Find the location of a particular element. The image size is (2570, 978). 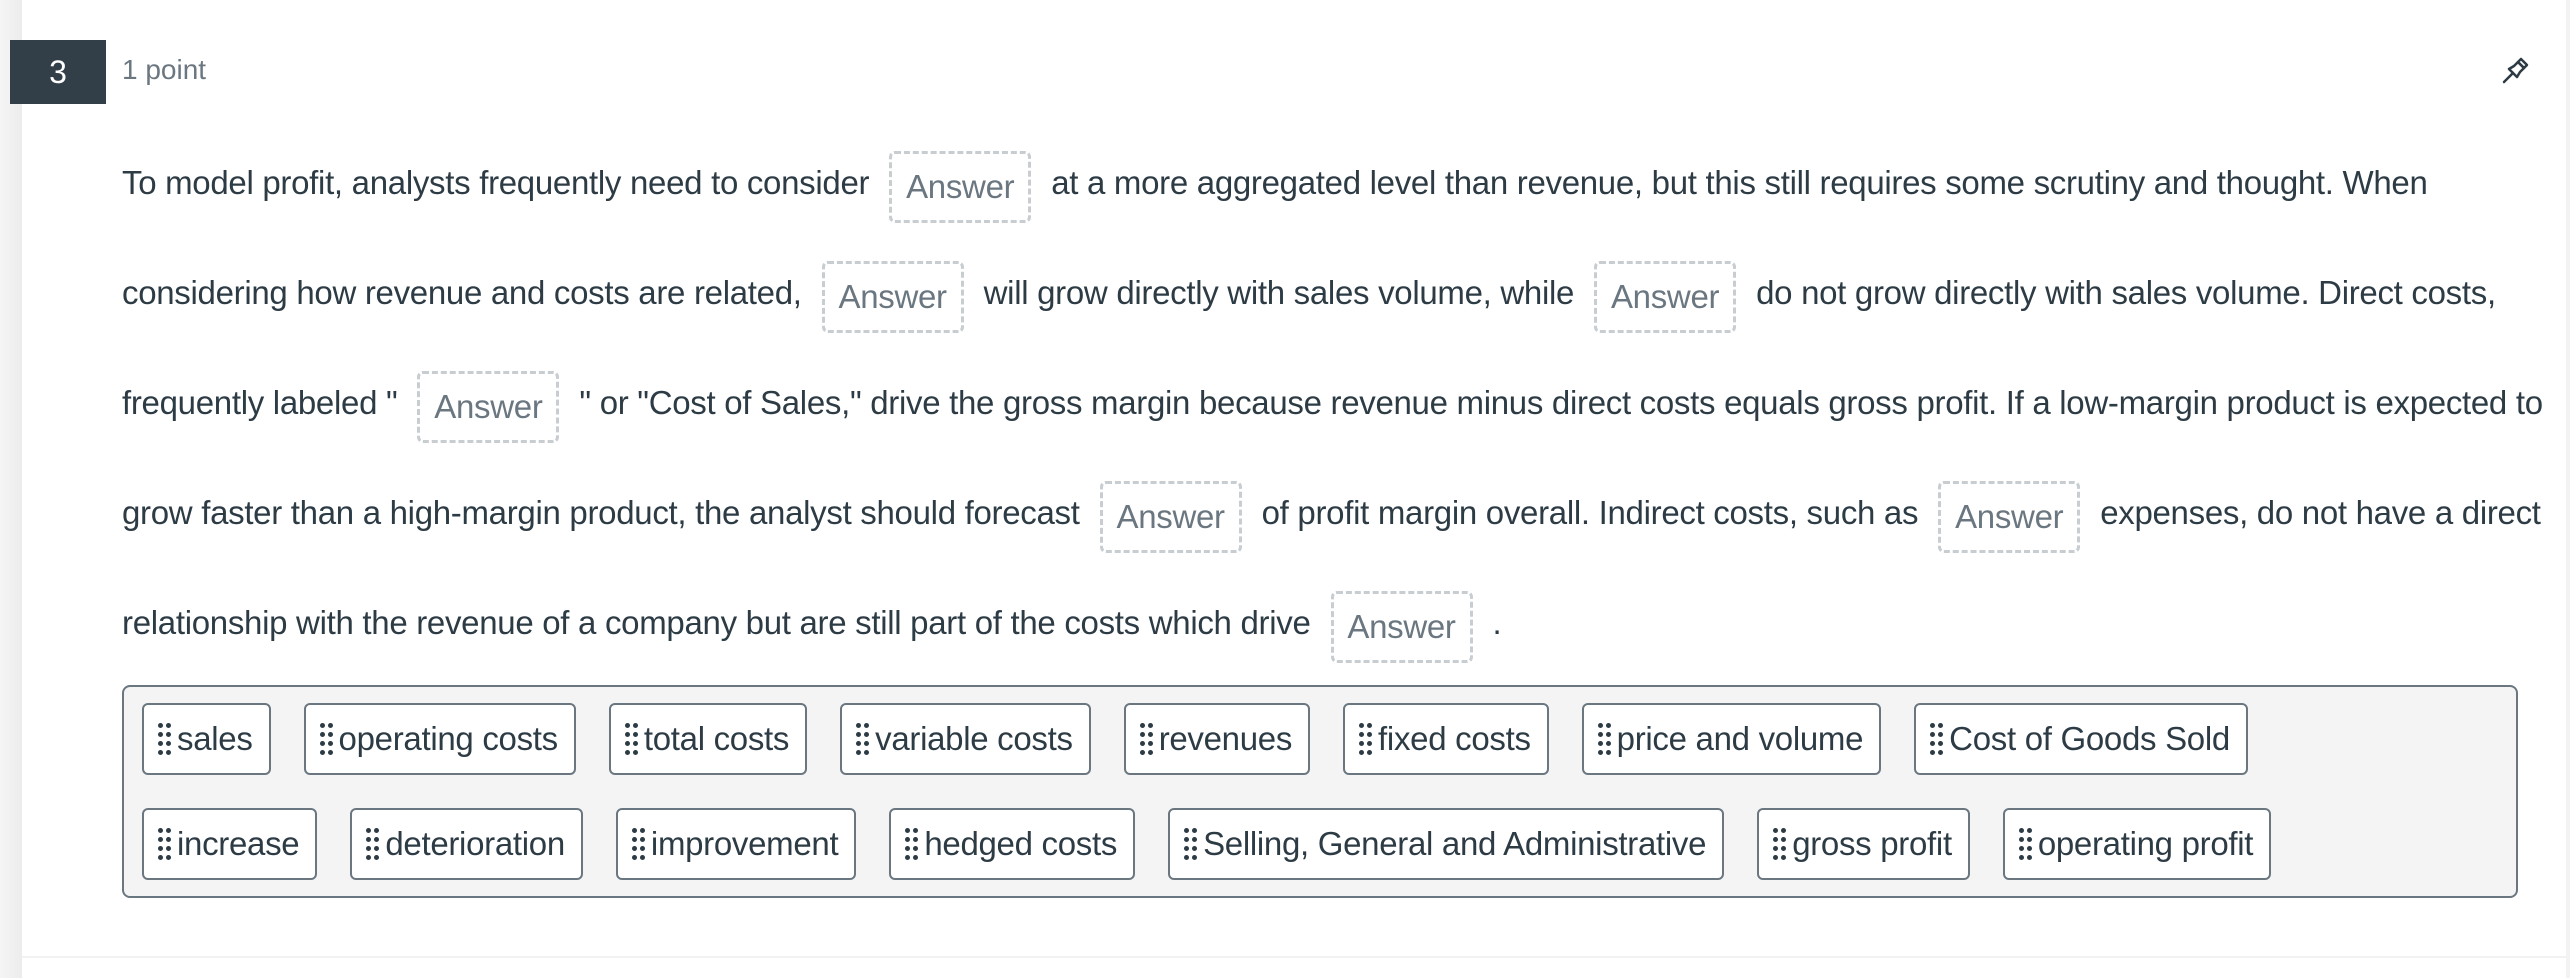

answer-drop-zone-7: Answer is located at coordinates (1401, 627).